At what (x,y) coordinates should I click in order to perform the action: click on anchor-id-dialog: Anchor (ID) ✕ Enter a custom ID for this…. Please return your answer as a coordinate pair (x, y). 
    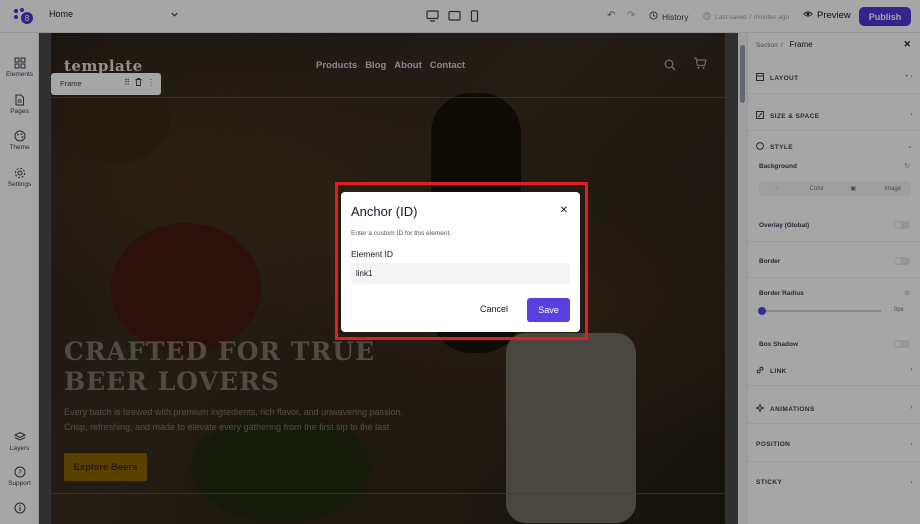
    Looking at the image, I should click on (460, 262).